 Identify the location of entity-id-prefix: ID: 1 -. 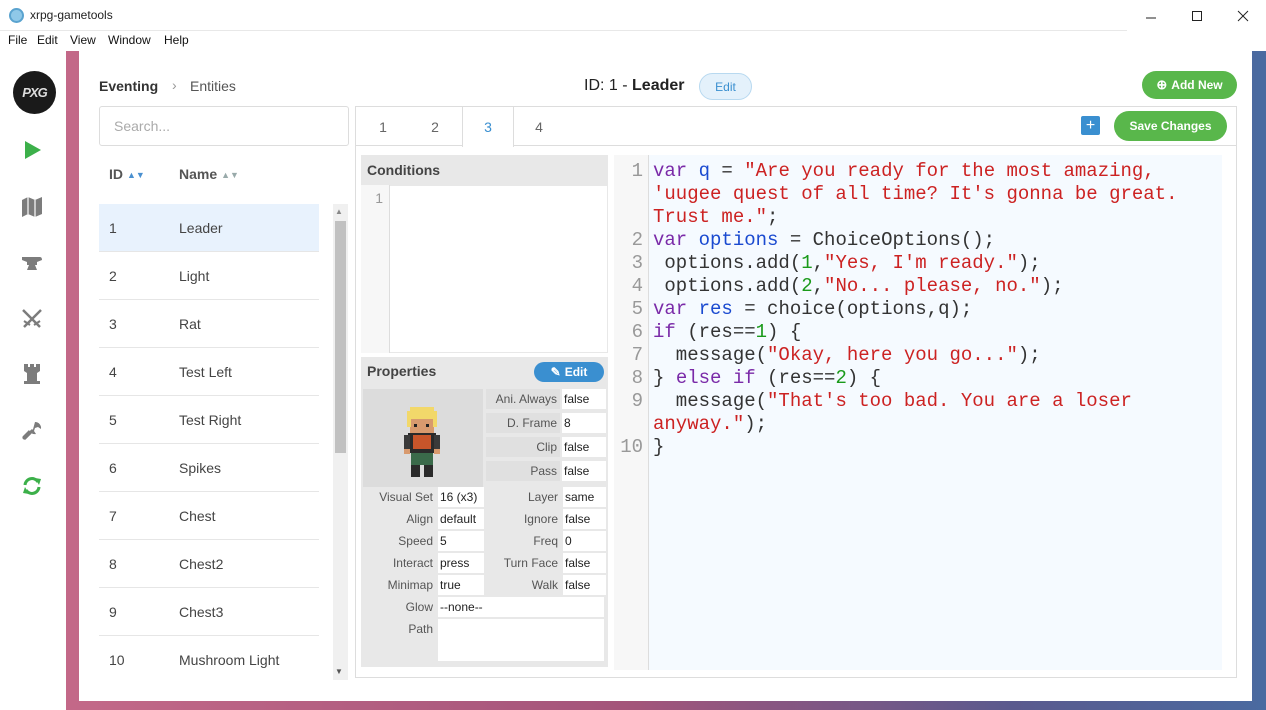
(608, 85).